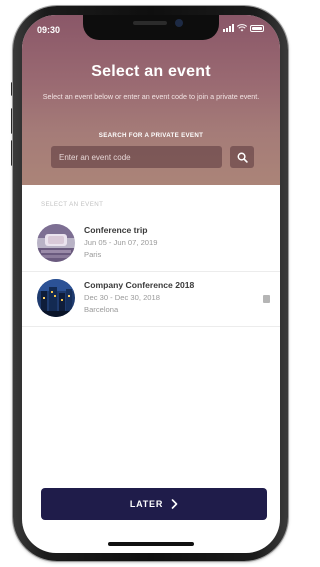  What do you see at coordinates (139, 285) in the screenshot?
I see `event-name: Company Conference 2018` at bounding box center [139, 285].